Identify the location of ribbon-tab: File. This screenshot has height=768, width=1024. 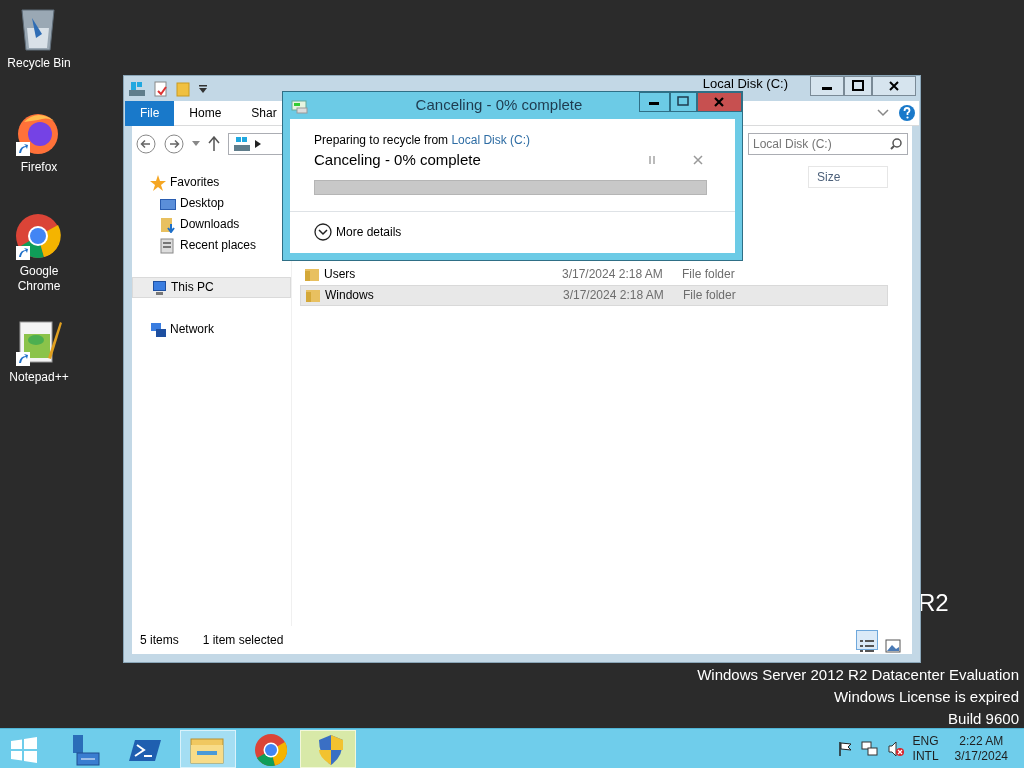
(150, 113).